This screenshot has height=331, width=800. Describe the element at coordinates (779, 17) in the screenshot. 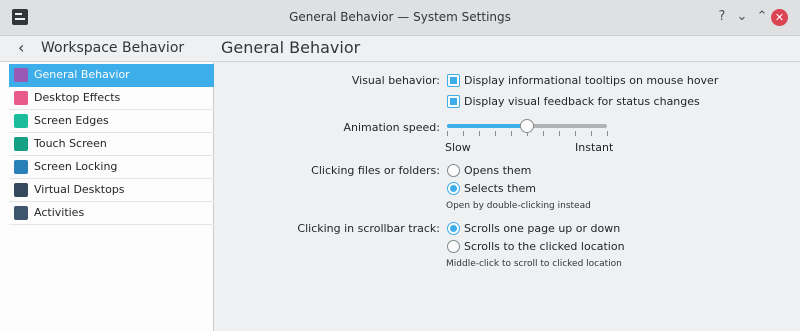

I see `close-icon: ✕` at that location.